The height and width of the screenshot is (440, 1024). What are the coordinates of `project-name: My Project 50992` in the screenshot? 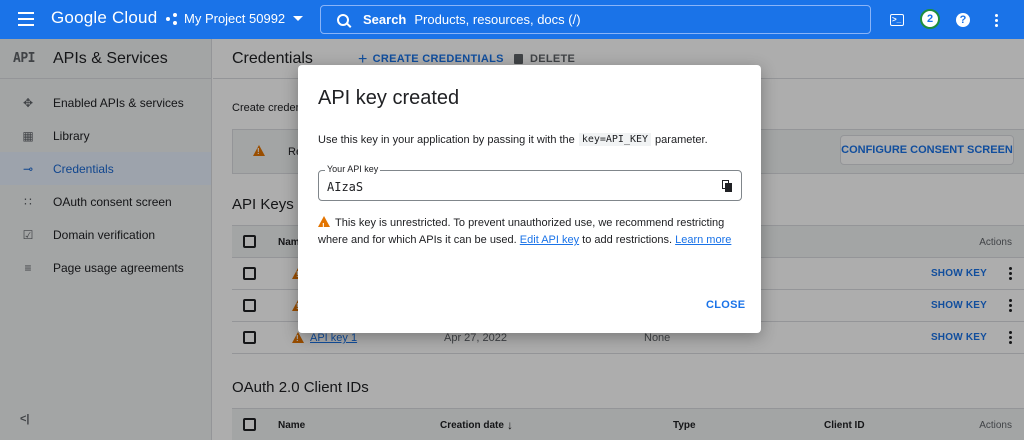 It's located at (235, 18).